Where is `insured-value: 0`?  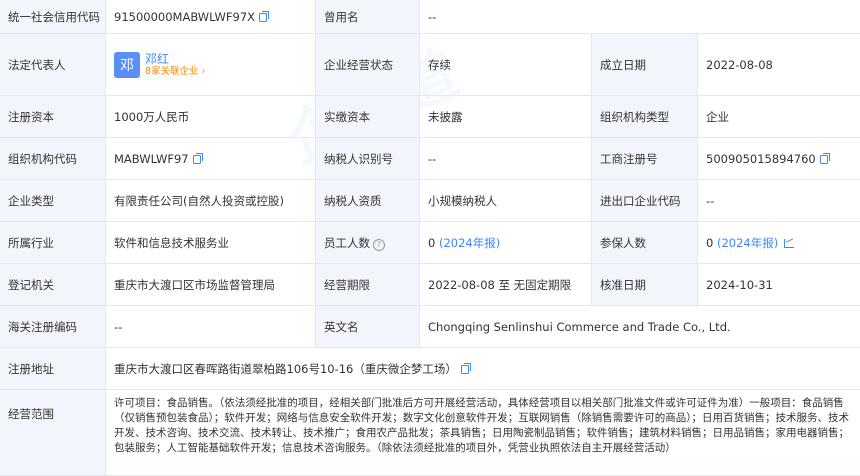
insured-value: 0 is located at coordinates (709, 243).